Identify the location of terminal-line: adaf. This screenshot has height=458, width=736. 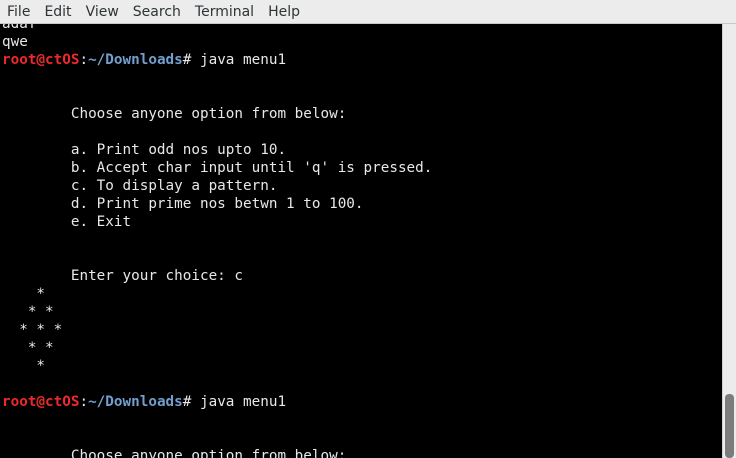
(19, 28).